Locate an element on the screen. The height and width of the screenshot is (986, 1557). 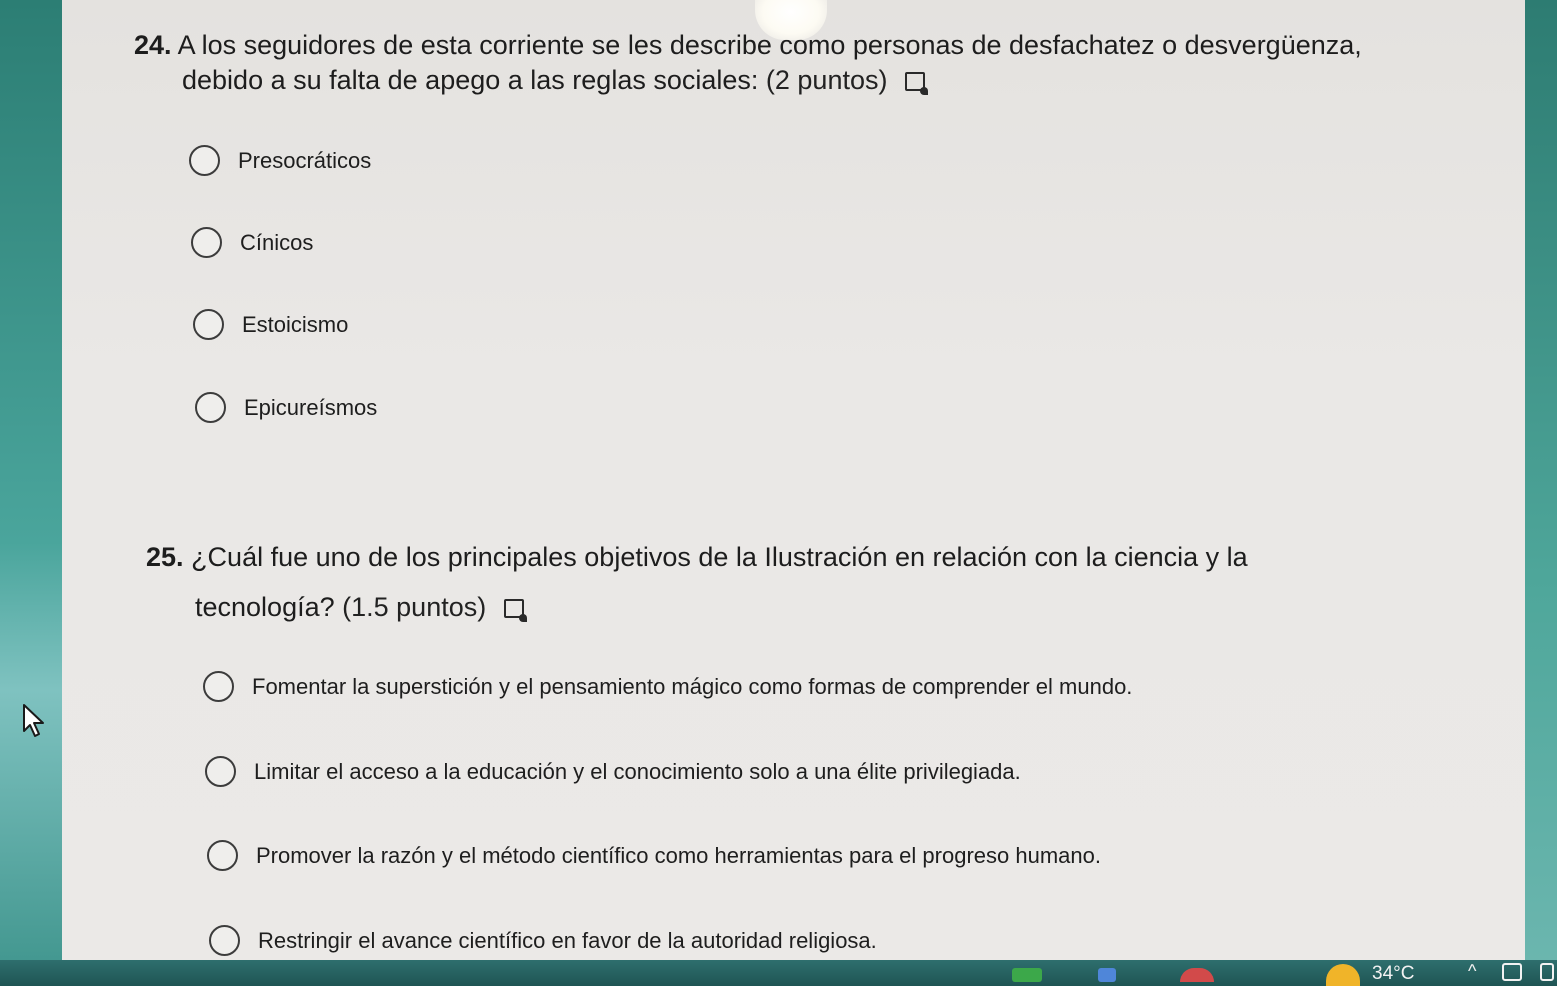
pen-menu-icon is located at coordinates (1512, 972).